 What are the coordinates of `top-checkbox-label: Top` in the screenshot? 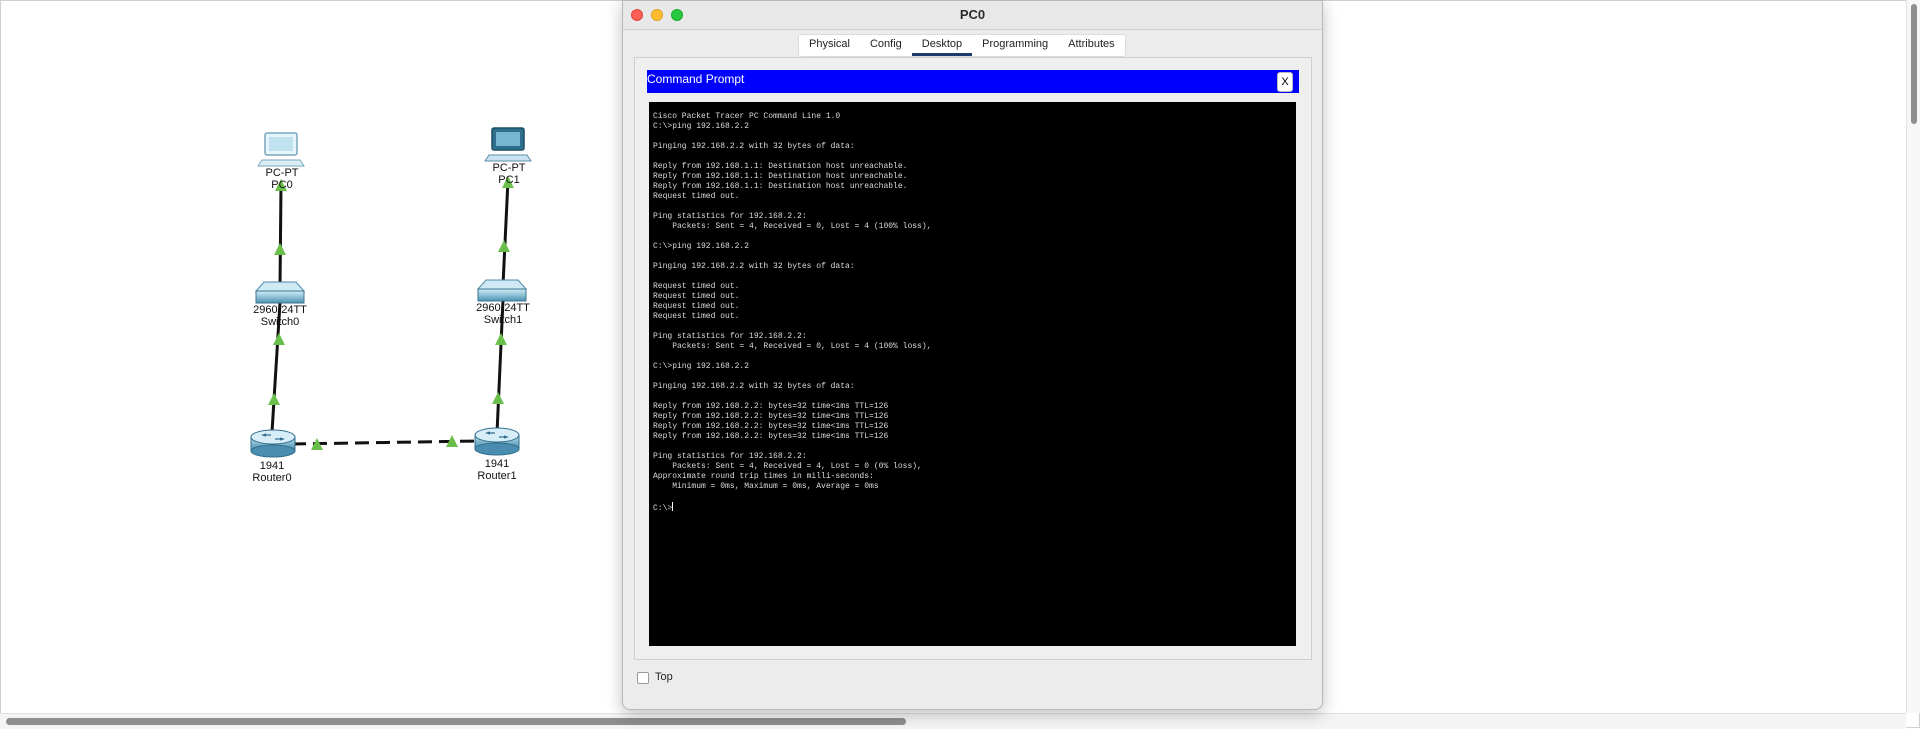 It's located at (664, 677).